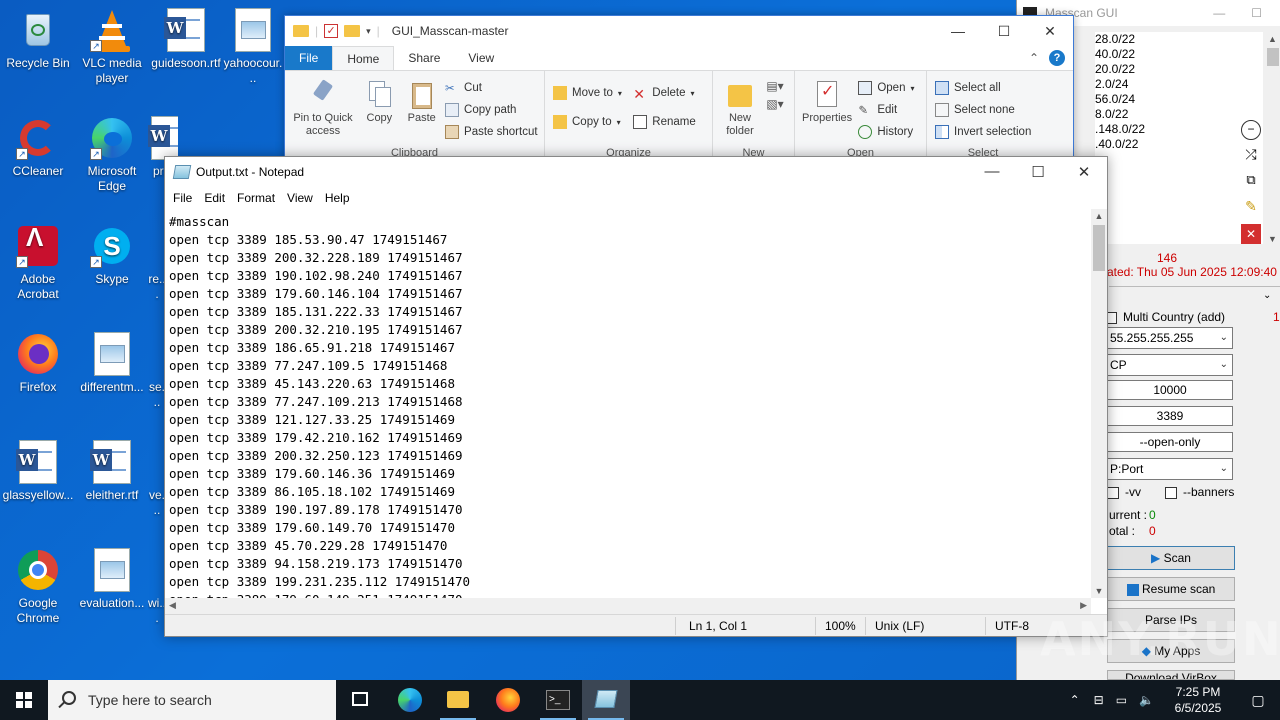 The width and height of the screenshot is (1280, 720). What do you see at coordinates (481, 58) in the screenshot?
I see `tab-view: View` at bounding box center [481, 58].